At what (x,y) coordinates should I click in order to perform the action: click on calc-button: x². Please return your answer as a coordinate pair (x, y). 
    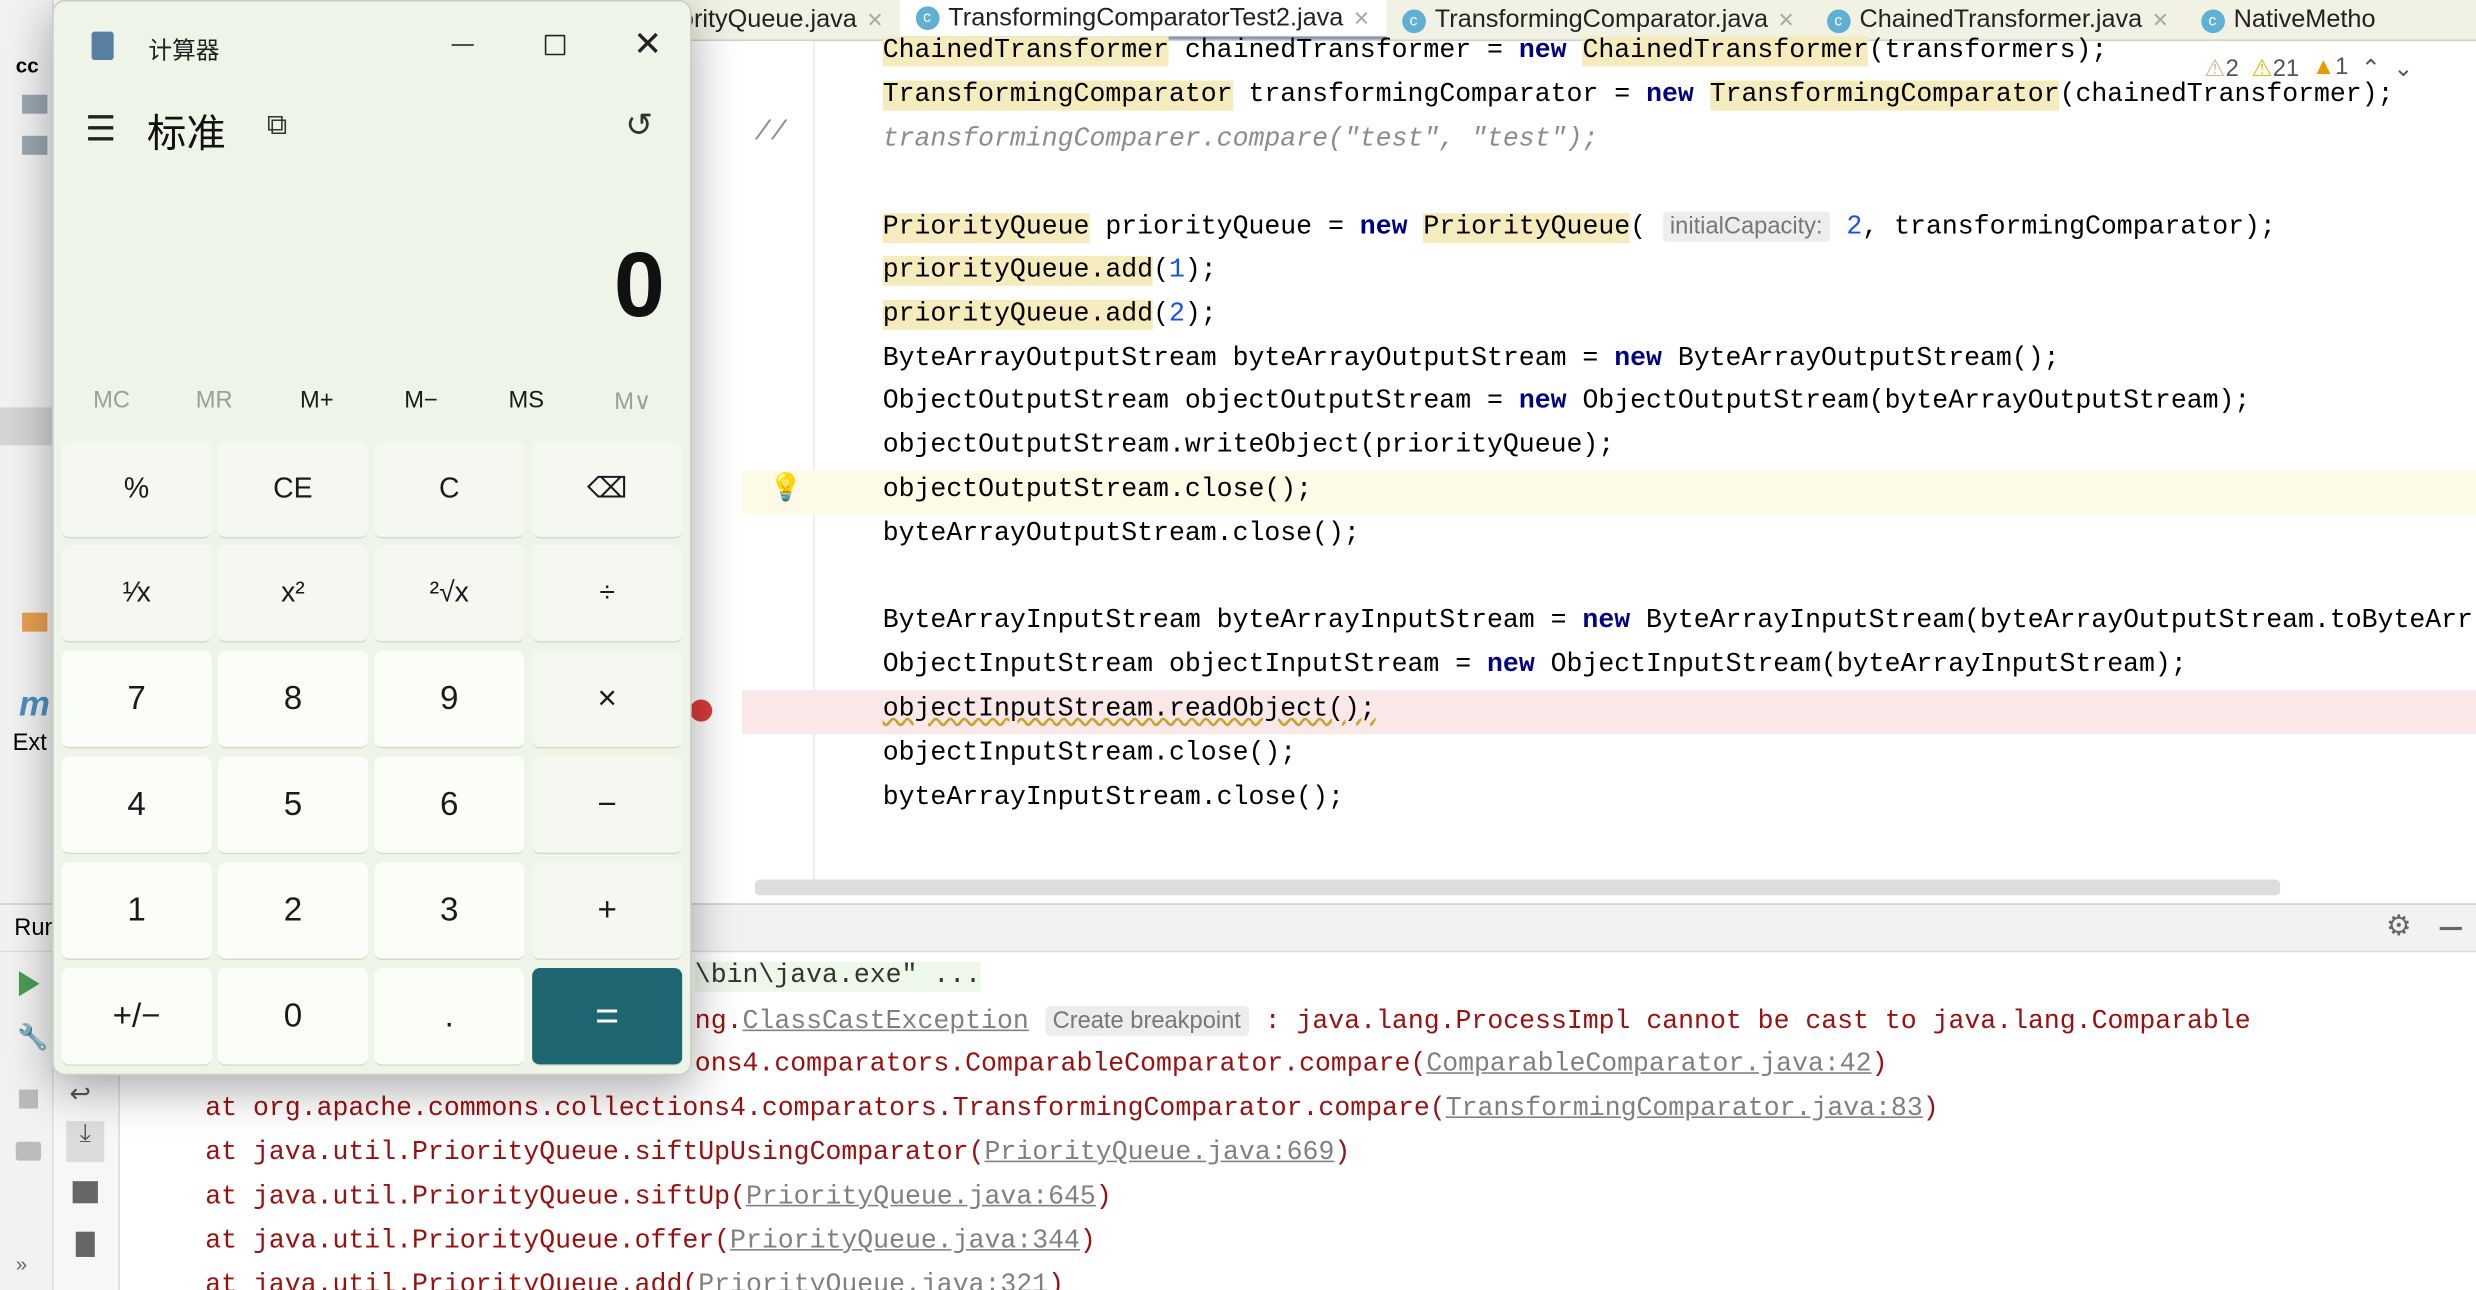
    Looking at the image, I should click on (292, 593).